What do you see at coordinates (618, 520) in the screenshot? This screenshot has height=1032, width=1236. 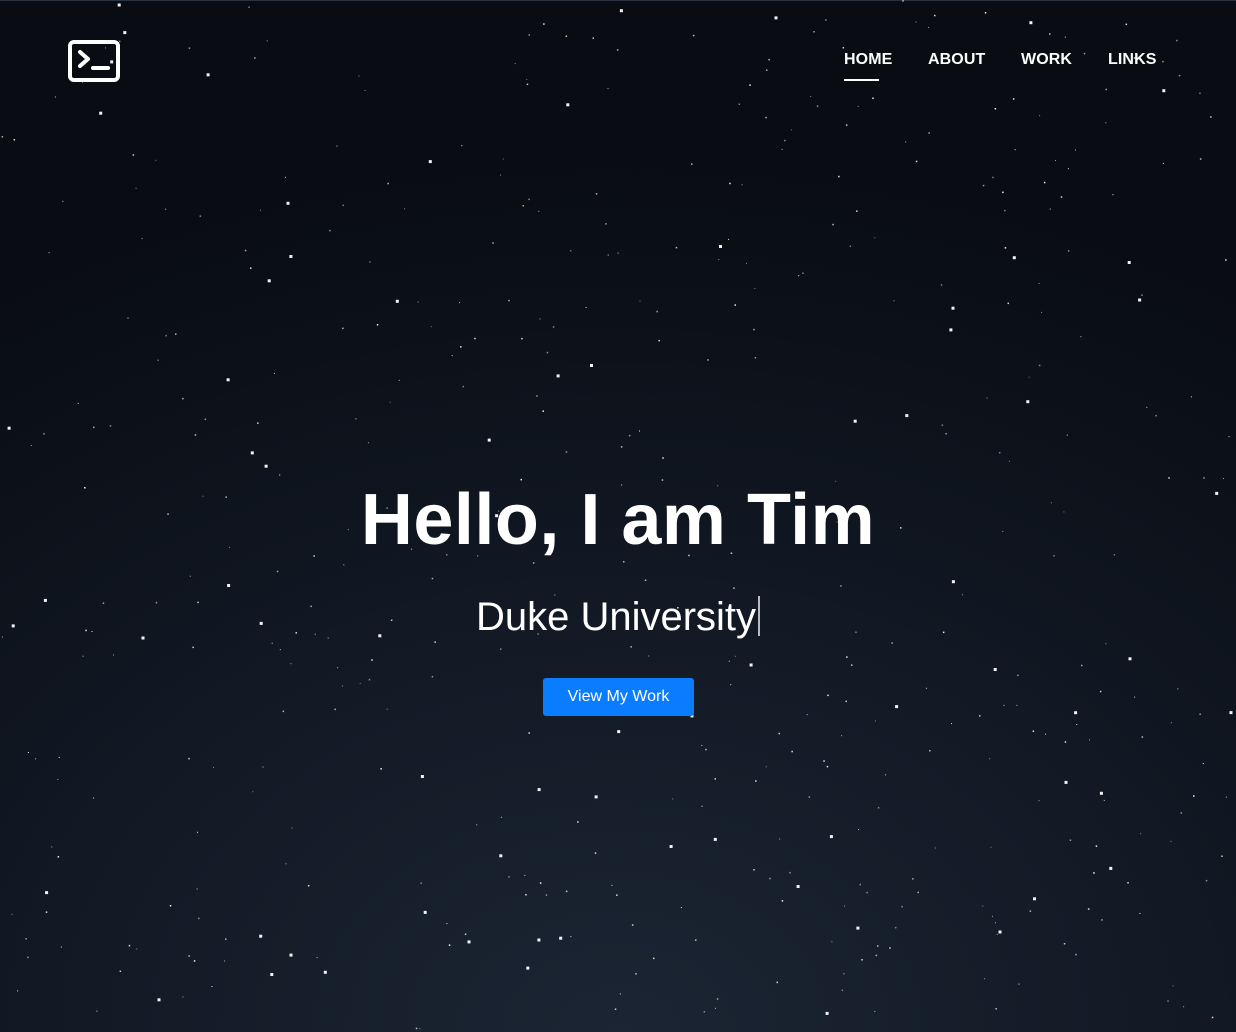 I see `hero-title: Hello, I am Tim` at bounding box center [618, 520].